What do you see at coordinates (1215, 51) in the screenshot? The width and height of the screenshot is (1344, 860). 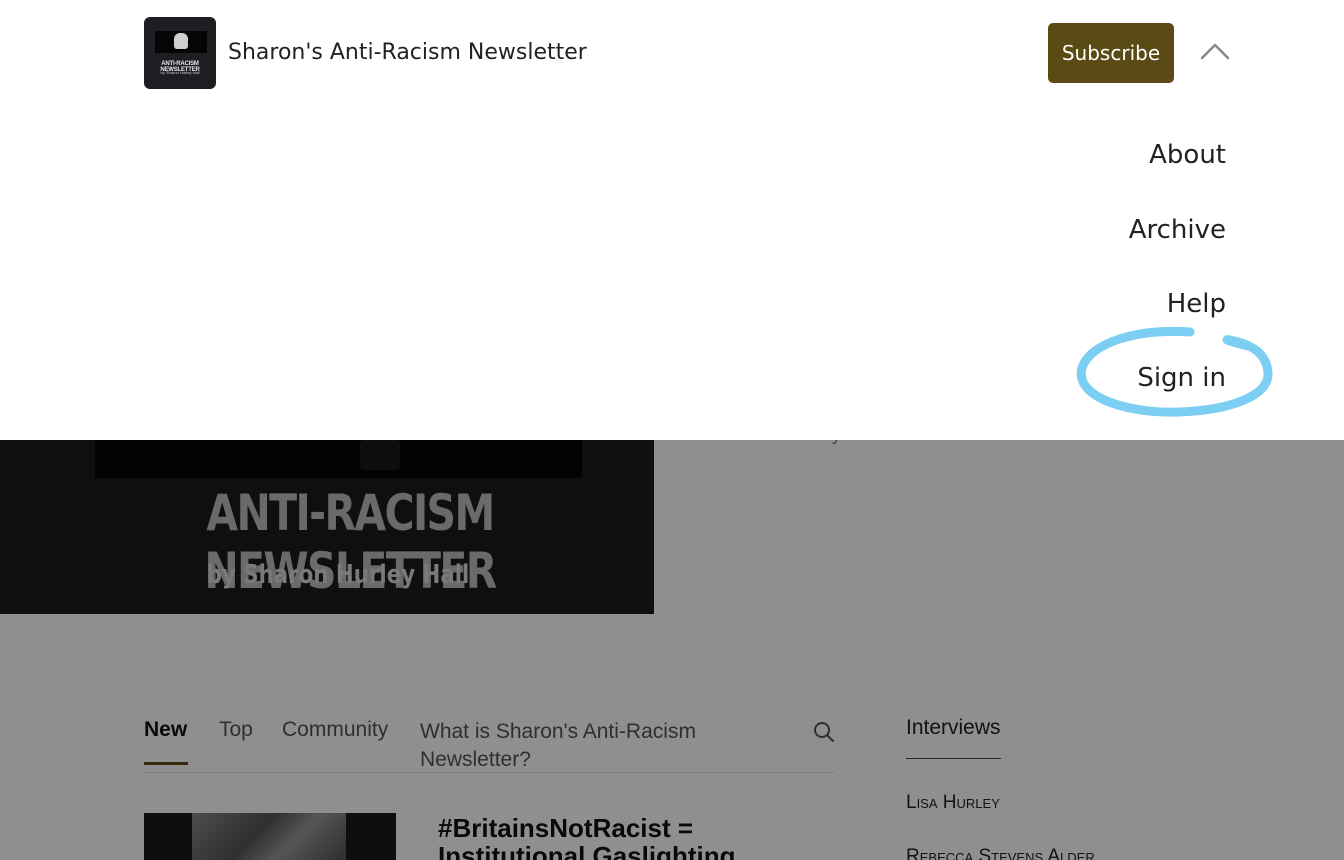 I see `chevron-up-icon` at bounding box center [1215, 51].